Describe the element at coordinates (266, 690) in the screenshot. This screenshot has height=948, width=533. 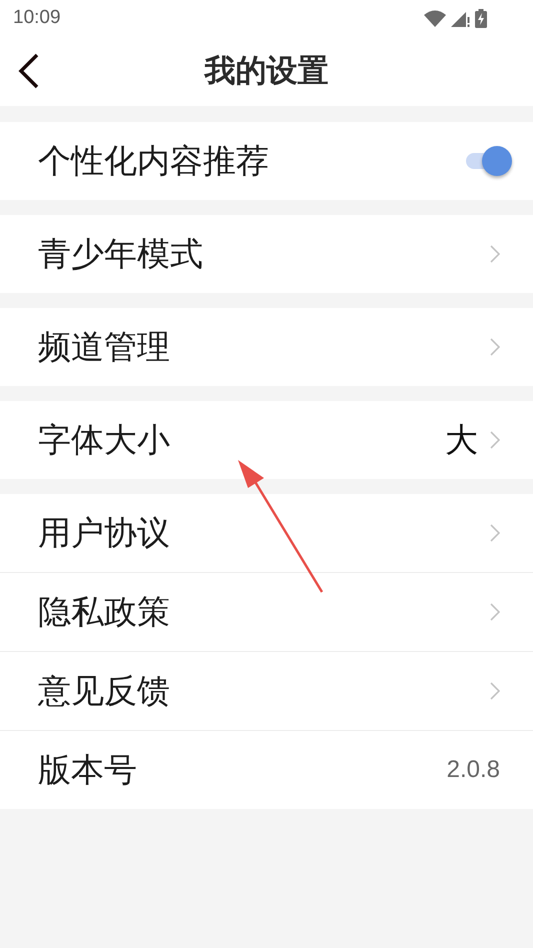
I see `settings-row: 意见反馈` at that location.